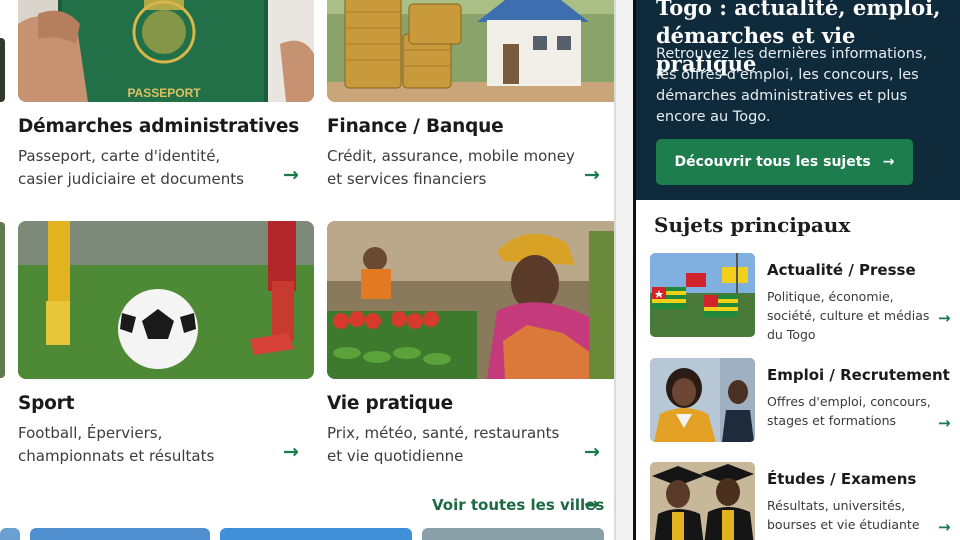 This screenshot has width=960, height=540. What do you see at coordinates (752, 225) in the screenshot?
I see `section-title: Sujets principaux` at bounding box center [752, 225].